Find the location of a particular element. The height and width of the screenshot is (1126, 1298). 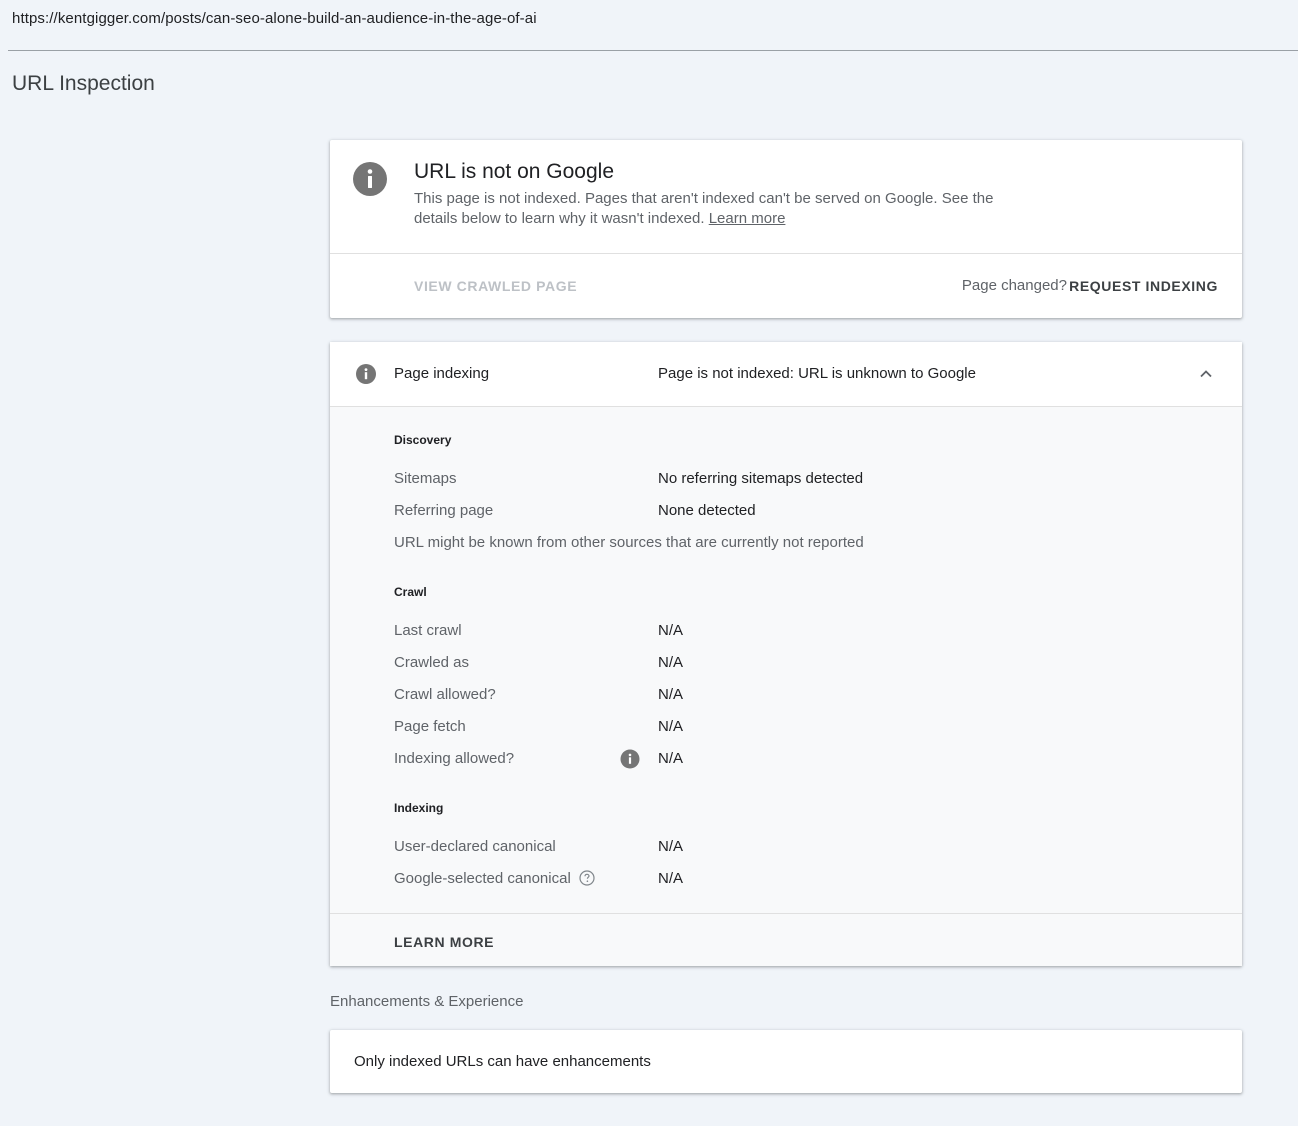

sitemaps-label: Sitemaps is located at coordinates (425, 478).